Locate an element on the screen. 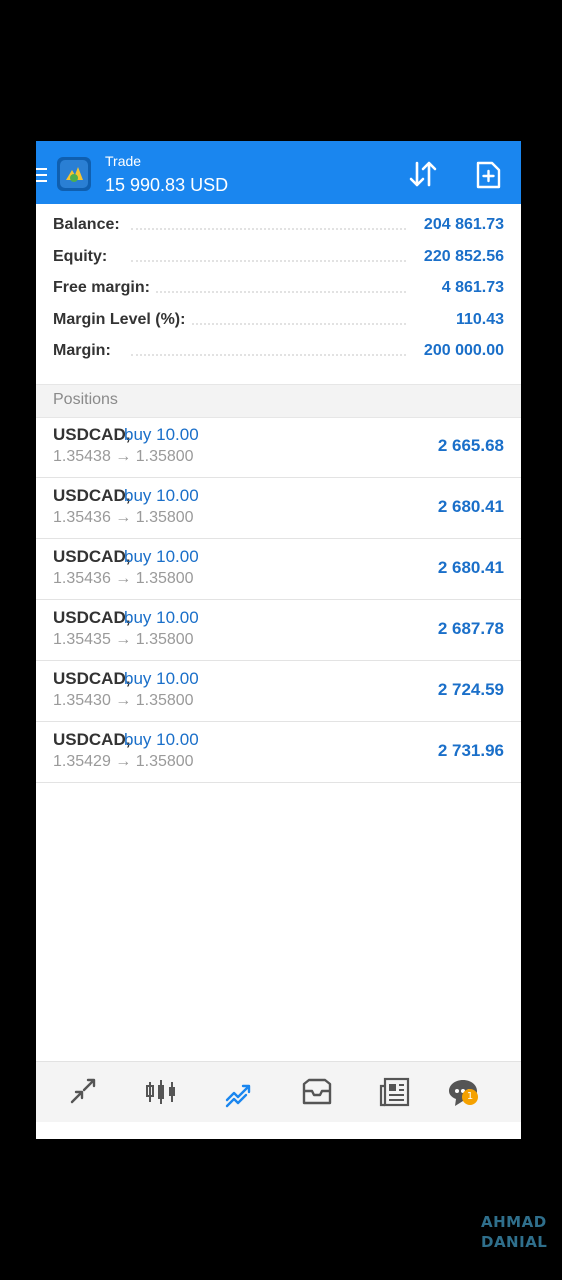 This screenshot has width=562, height=1280. summary-label: Equity: is located at coordinates (83, 256).